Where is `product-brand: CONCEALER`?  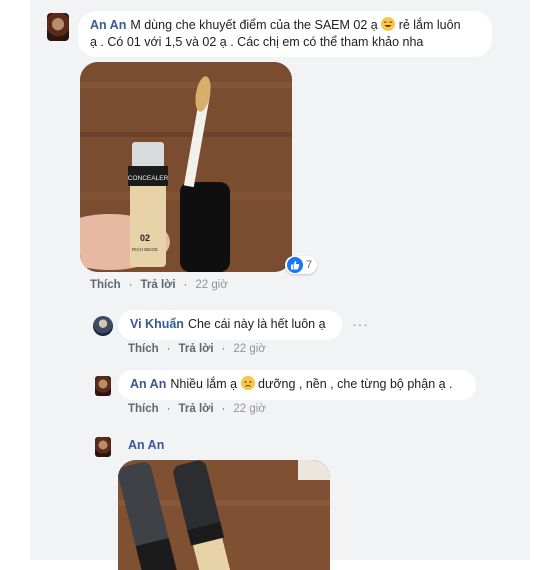 product-brand: CONCEALER is located at coordinates (148, 178).